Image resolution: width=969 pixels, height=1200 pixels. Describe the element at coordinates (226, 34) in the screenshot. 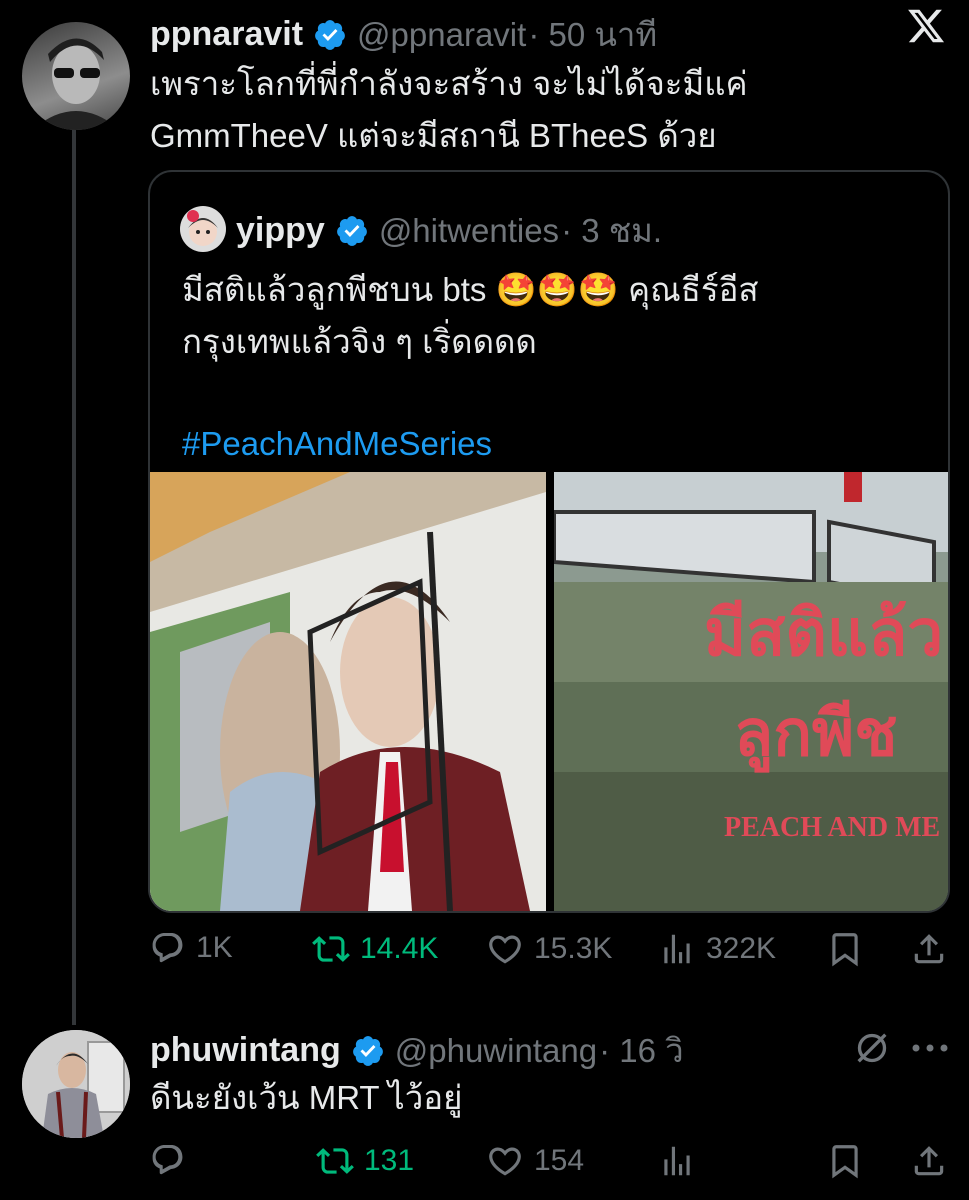

I see `display-name: ppnaravit` at that location.